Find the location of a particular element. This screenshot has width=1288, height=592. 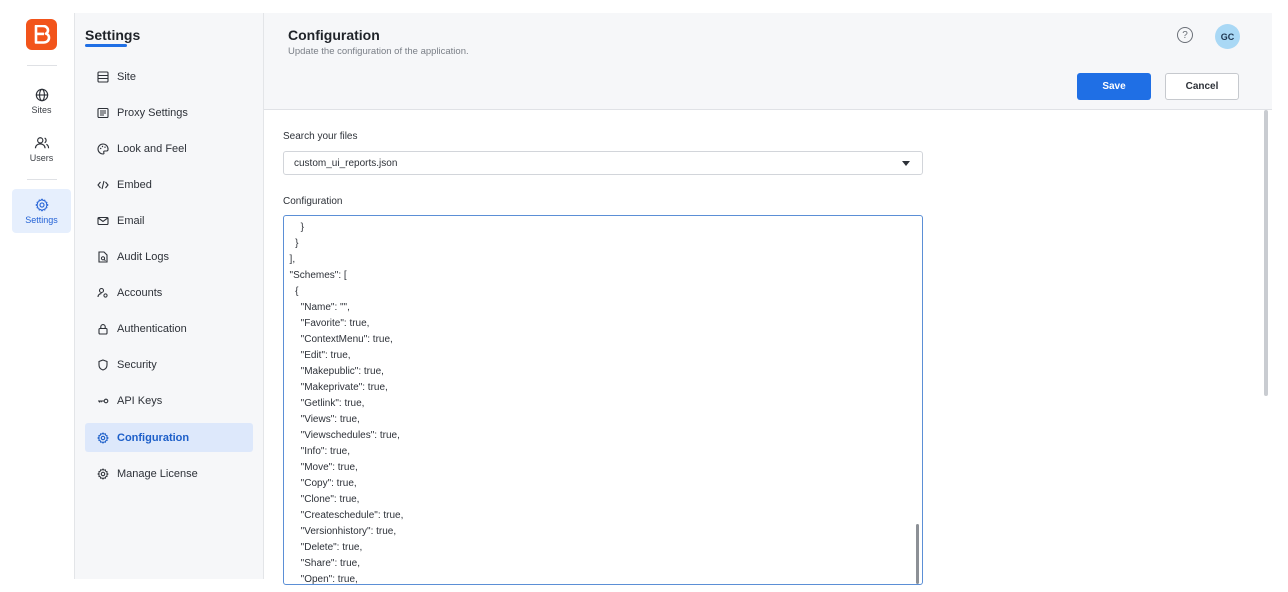

file-select-value: custom_ui_reports.json is located at coordinates (346, 163).